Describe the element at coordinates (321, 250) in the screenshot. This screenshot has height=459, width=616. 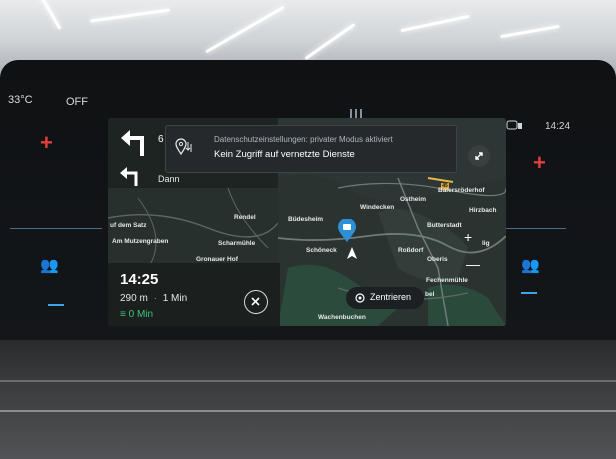
I see `map-label: Schöneck` at that location.